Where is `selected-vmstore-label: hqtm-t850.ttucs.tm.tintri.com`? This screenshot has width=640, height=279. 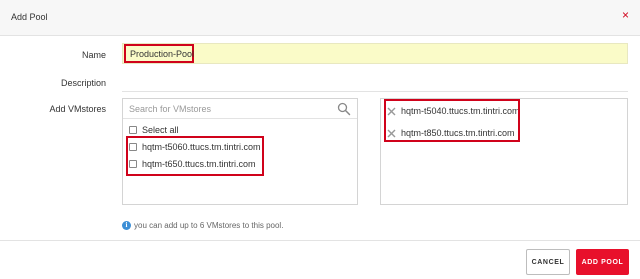
selected-vmstore-label: hqtm-t850.ttucs.tm.tintri.com is located at coordinates (458, 133).